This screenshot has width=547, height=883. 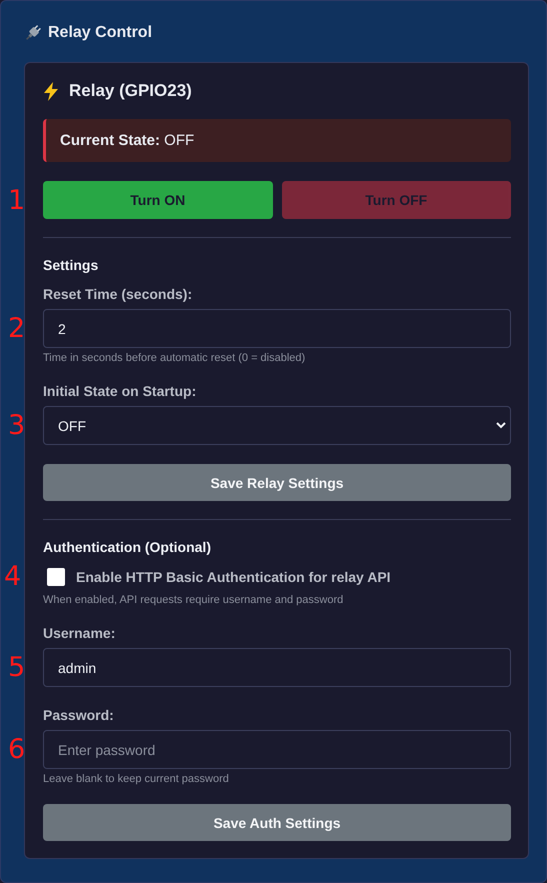 What do you see at coordinates (79, 715) in the screenshot?
I see `field-label: Password:` at bounding box center [79, 715].